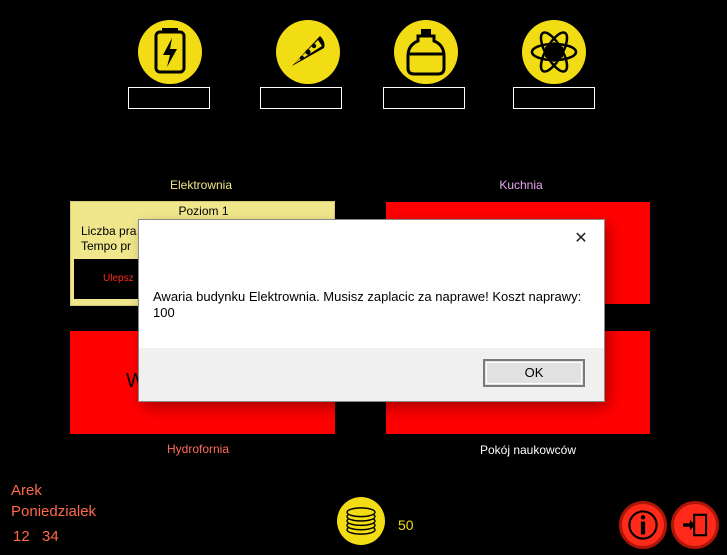 The width and height of the screenshot is (727, 555). I want to click on kitchen-label: Kuchnia, so click(521, 185).